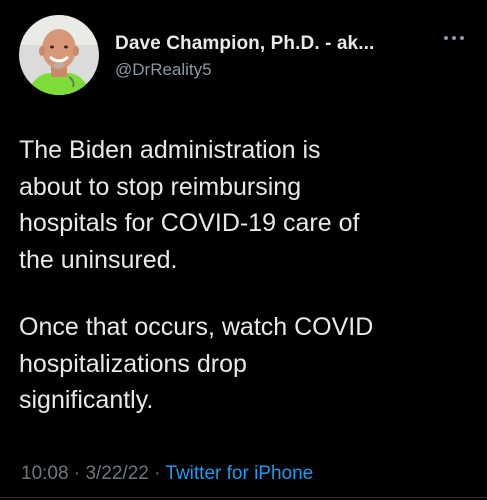 This screenshot has height=500, width=487. I want to click on profile-avatar-icon, so click(59, 55).